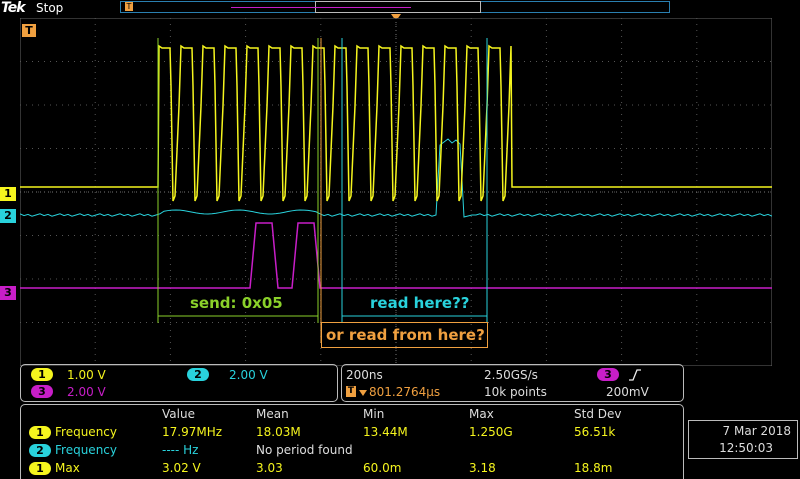  I want to click on ch3-badge: 3, so click(42, 391).